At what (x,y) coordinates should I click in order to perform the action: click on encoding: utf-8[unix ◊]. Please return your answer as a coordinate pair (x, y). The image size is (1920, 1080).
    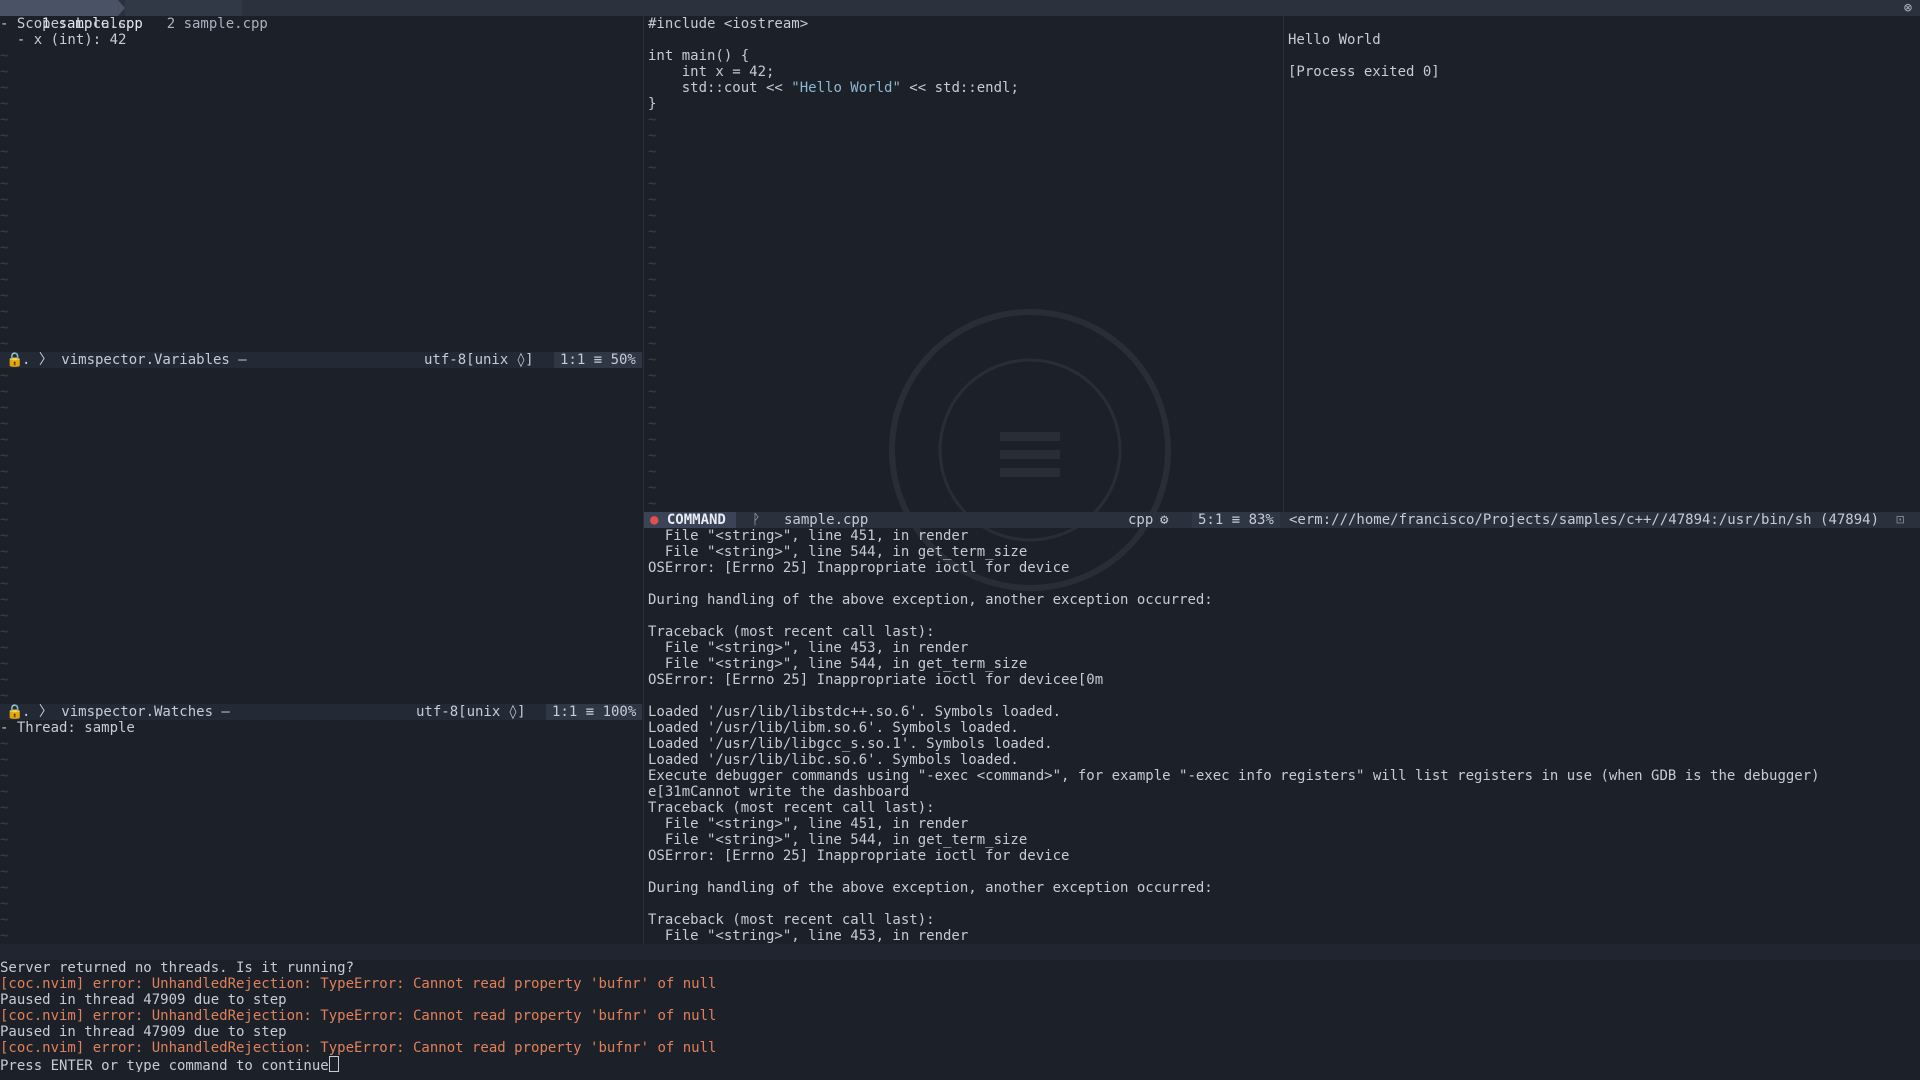
    Looking at the image, I should click on (471, 712).